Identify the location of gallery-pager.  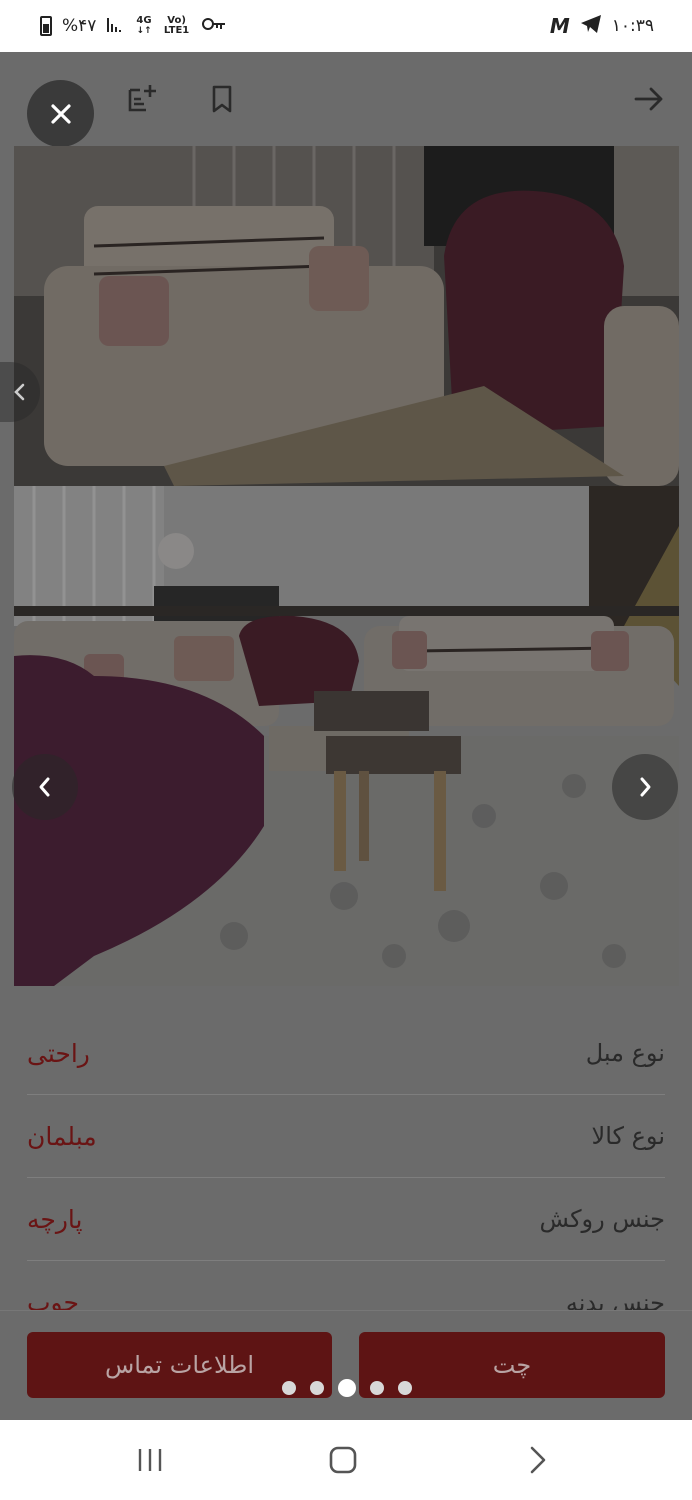
(347, 1388).